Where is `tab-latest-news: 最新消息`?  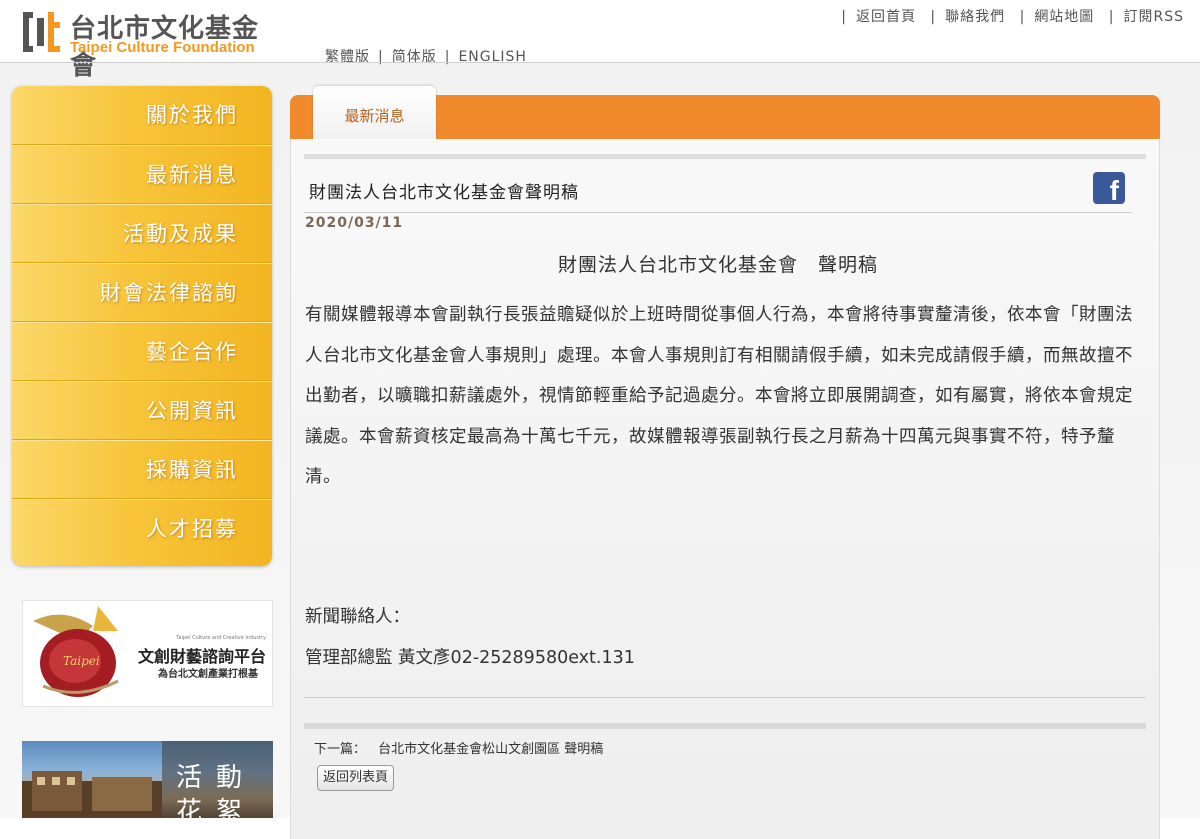
tab-latest-news: 最新消息 is located at coordinates (374, 112).